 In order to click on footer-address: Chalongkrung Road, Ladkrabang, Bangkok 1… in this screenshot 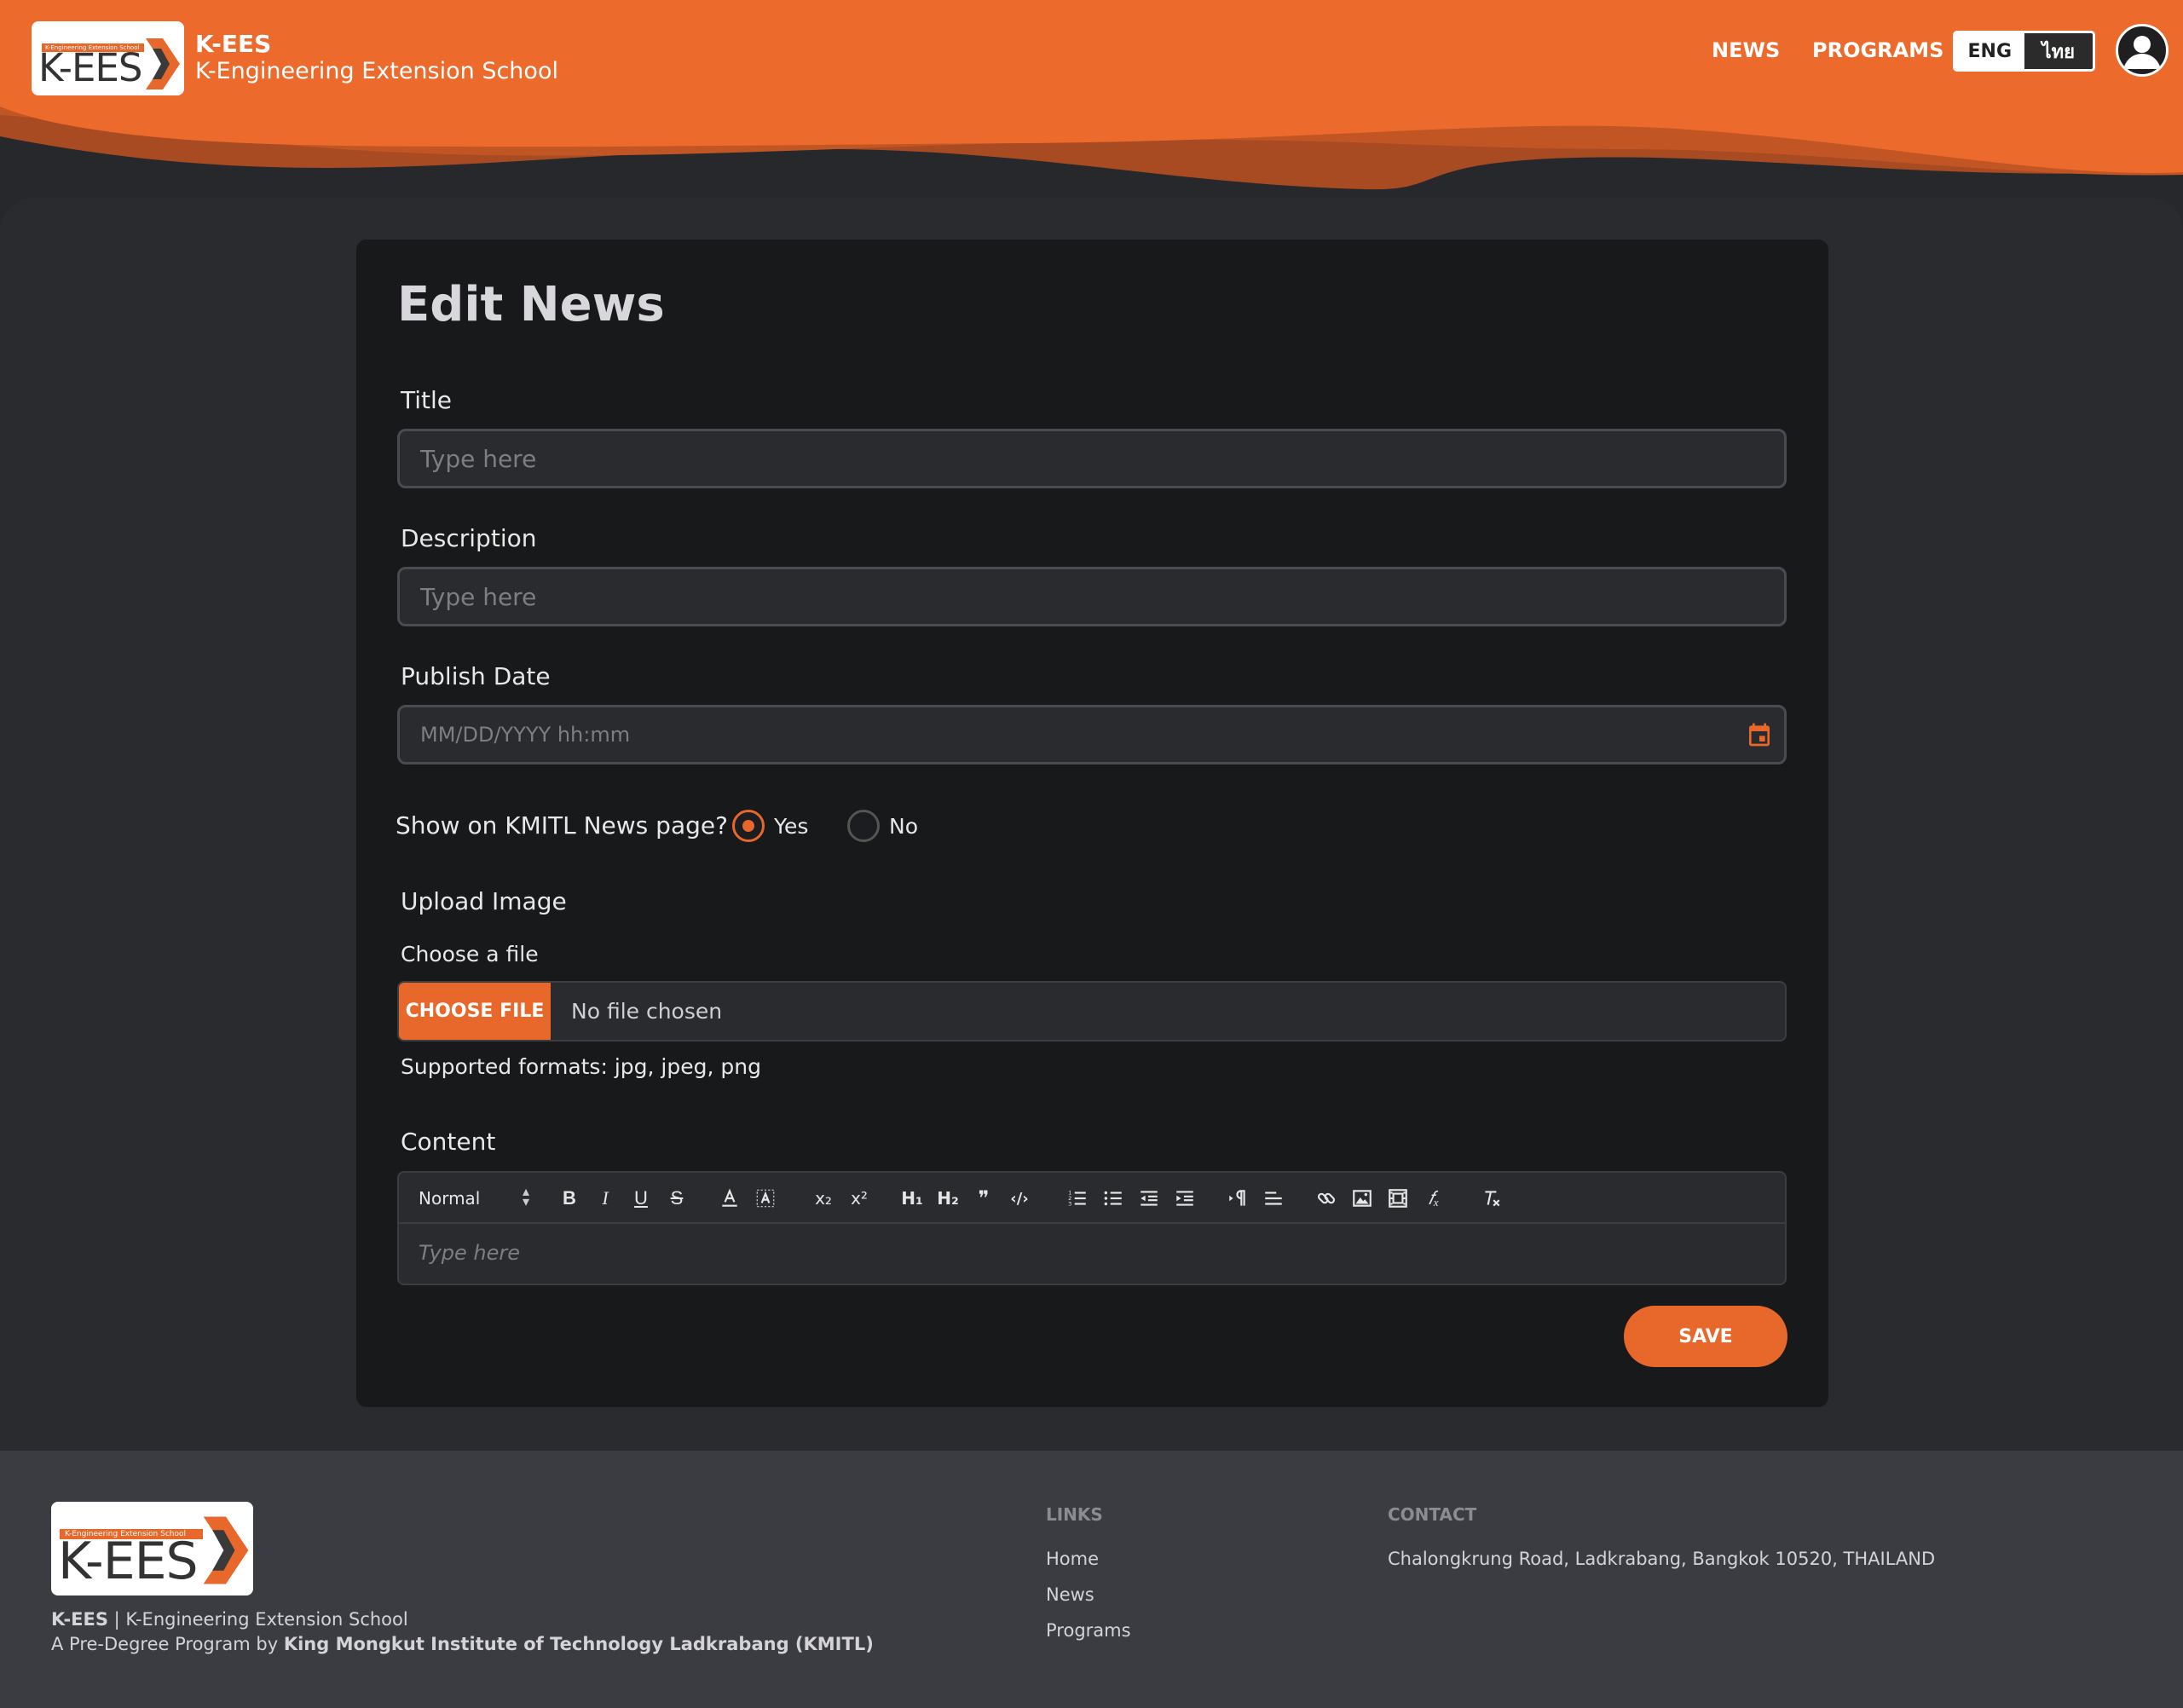, I will do `click(1662, 1559)`.